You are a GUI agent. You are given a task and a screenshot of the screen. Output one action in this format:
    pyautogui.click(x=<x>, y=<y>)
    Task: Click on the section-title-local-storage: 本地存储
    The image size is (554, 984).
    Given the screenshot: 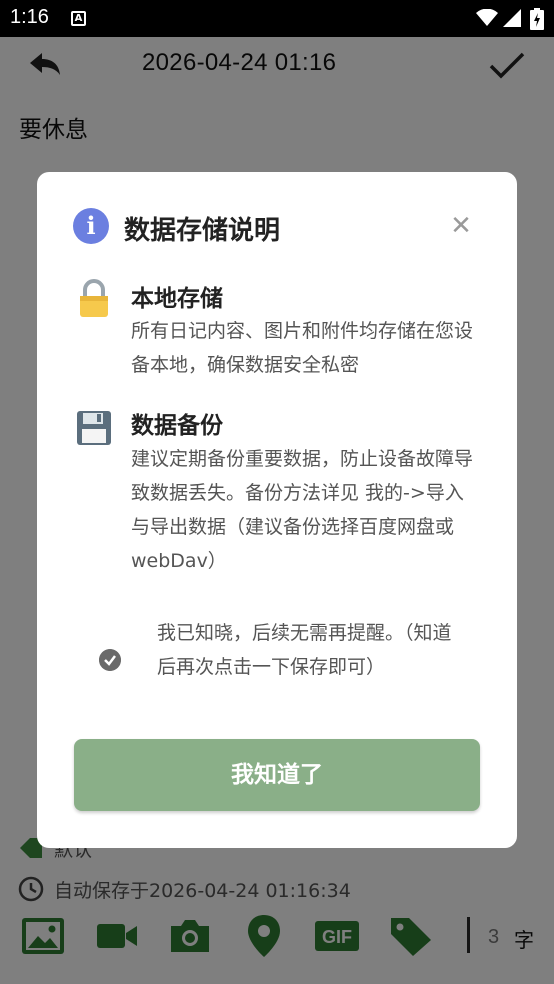 What is the action you would take?
    pyautogui.click(x=177, y=299)
    